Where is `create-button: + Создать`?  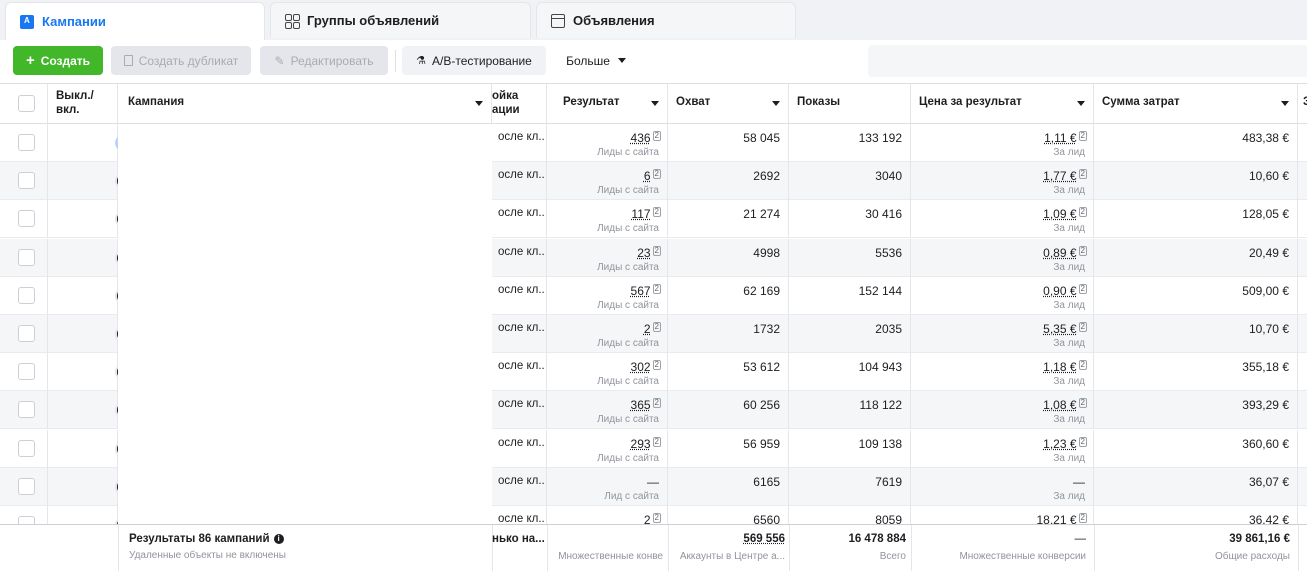 create-button: + Создать is located at coordinates (58, 60).